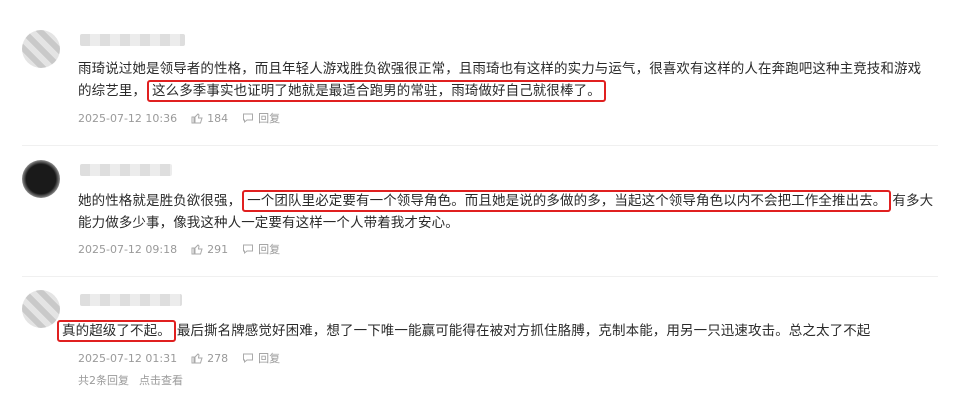 Image resolution: width=960 pixels, height=404 pixels. I want to click on highlighted-text: 这么多季事实也证明了她就是最适合跑男的常驻，雨琦做好自己就很棒了。, so click(376, 91).